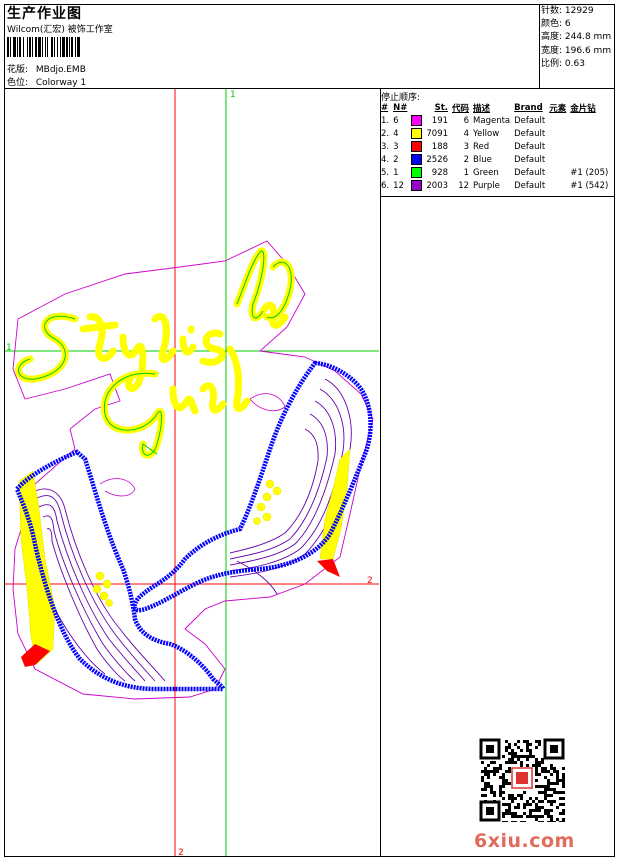 Image resolution: width=620 pixels, height=860 pixels. I want to click on cell-code: 2, so click(466, 159).